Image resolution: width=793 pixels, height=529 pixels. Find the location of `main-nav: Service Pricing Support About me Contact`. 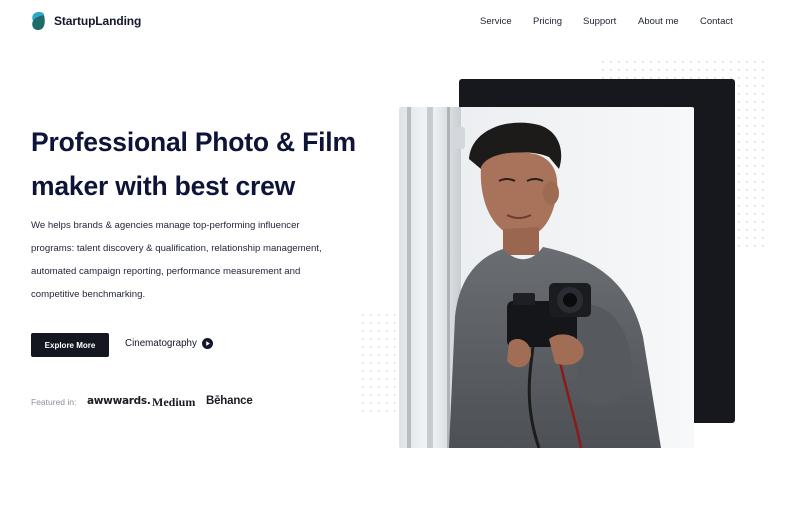

main-nav: Service Pricing Support About me Contact is located at coordinates (396, 23).